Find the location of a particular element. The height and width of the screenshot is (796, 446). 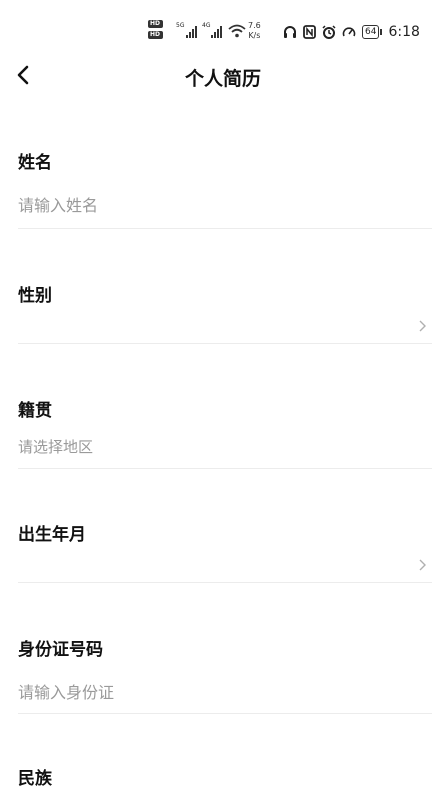

headphones-icon is located at coordinates (290, 32).